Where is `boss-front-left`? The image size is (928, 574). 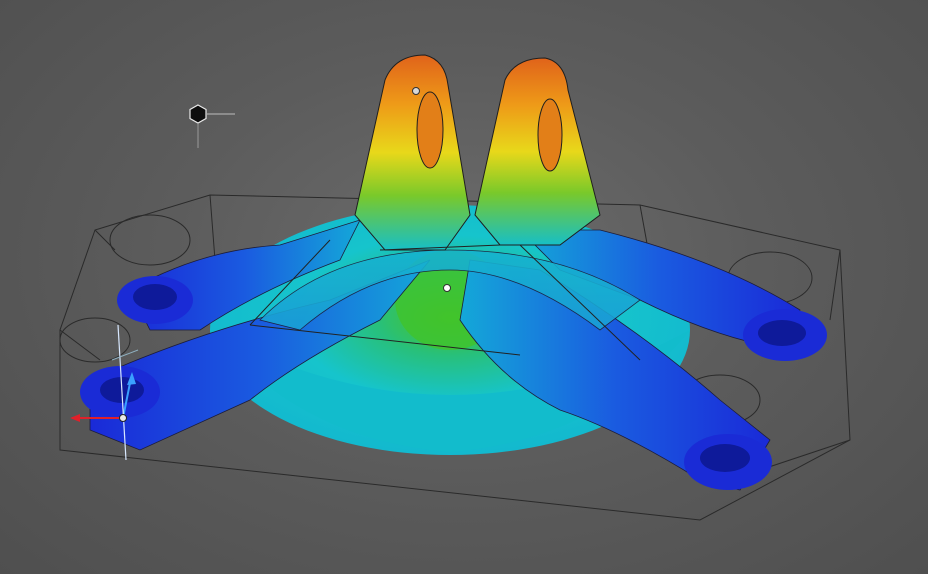 boss-front-left is located at coordinates (120, 392).